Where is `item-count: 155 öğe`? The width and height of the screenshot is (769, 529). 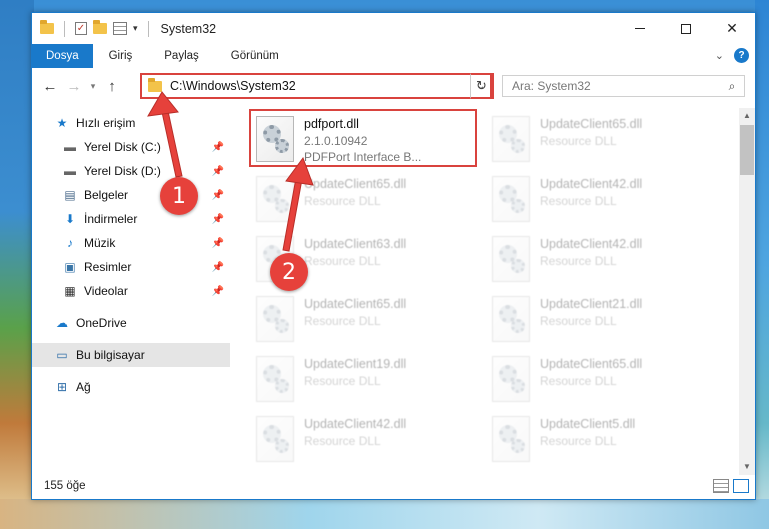 item-count: 155 öğe is located at coordinates (65, 486).